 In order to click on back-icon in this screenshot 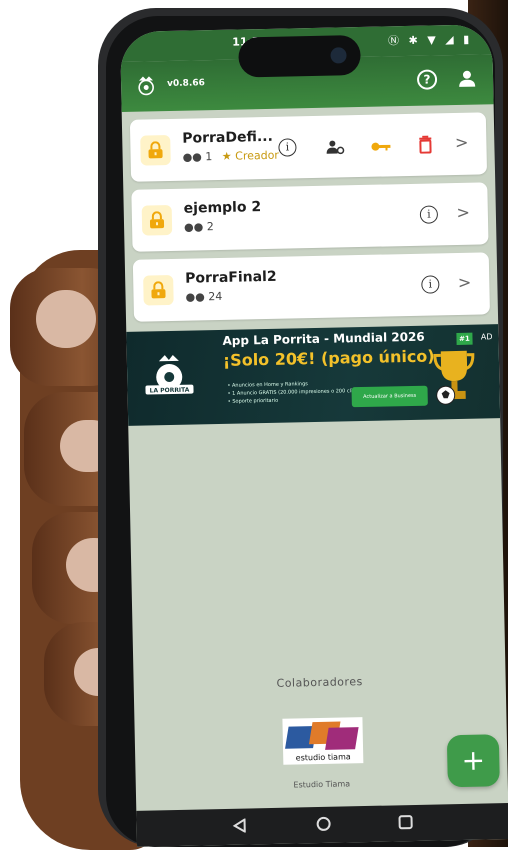, I will do `click(239, 825)`.